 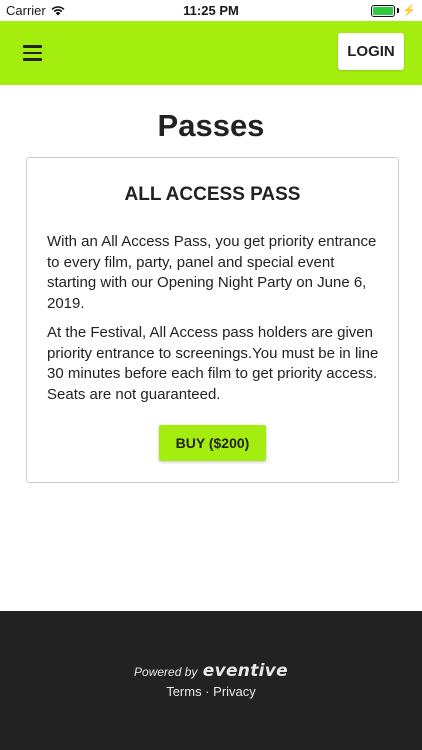 I want to click on footer-links: Terms · Privacy, so click(x=211, y=691).